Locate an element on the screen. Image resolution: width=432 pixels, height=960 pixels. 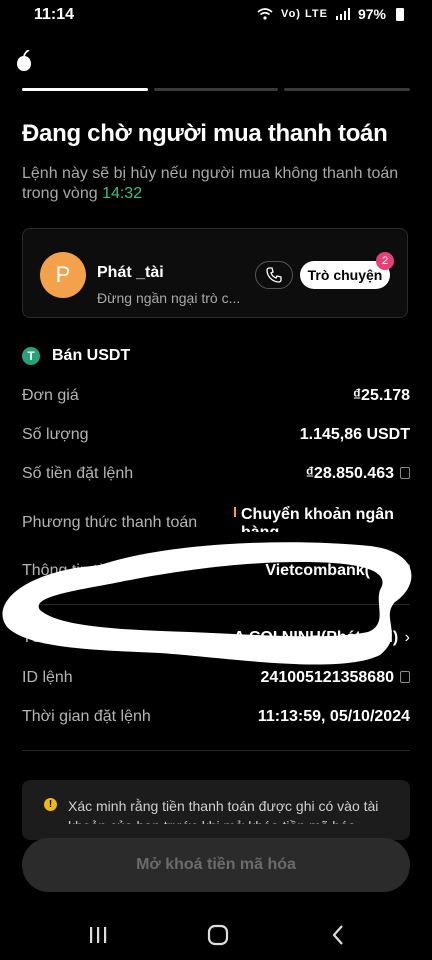
unread-badge: 2 is located at coordinates (385, 261).